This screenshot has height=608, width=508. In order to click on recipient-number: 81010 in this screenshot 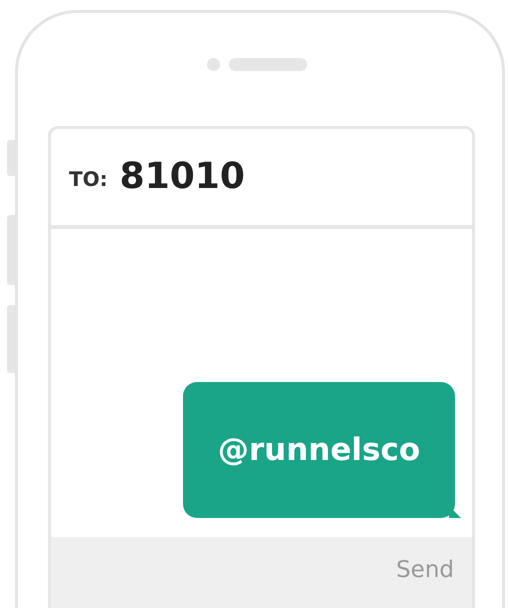, I will do `click(182, 176)`.